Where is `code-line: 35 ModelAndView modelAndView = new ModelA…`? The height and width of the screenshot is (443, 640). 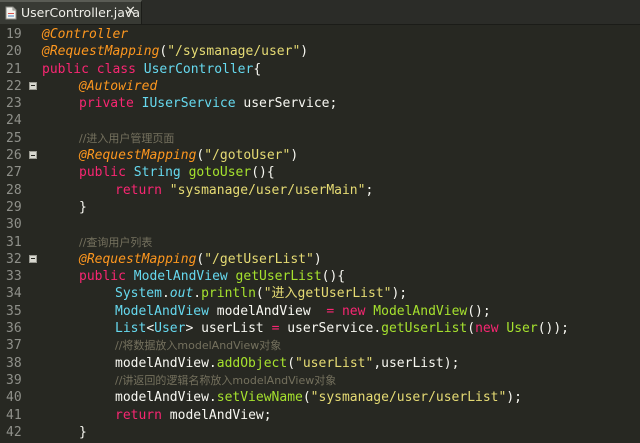 code-line: 35 ModelAndView modelAndView = new ModelA… is located at coordinates (320, 311).